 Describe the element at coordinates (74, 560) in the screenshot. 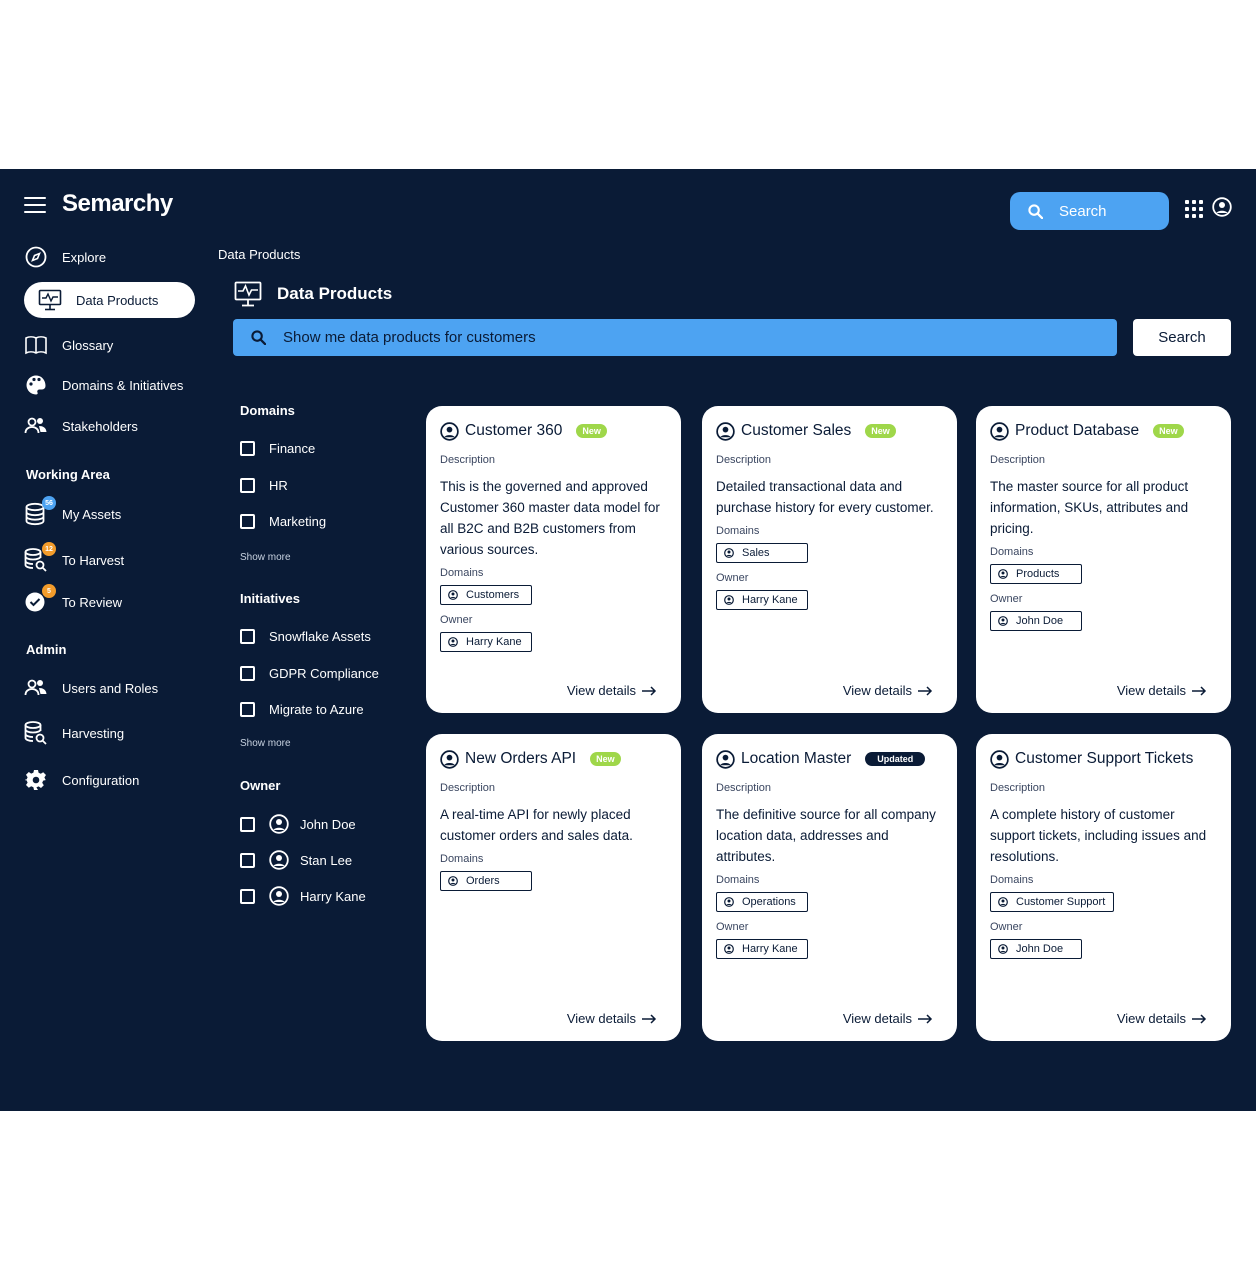

I see `sidebar-item-to-harvest: 12 To Harvest` at that location.